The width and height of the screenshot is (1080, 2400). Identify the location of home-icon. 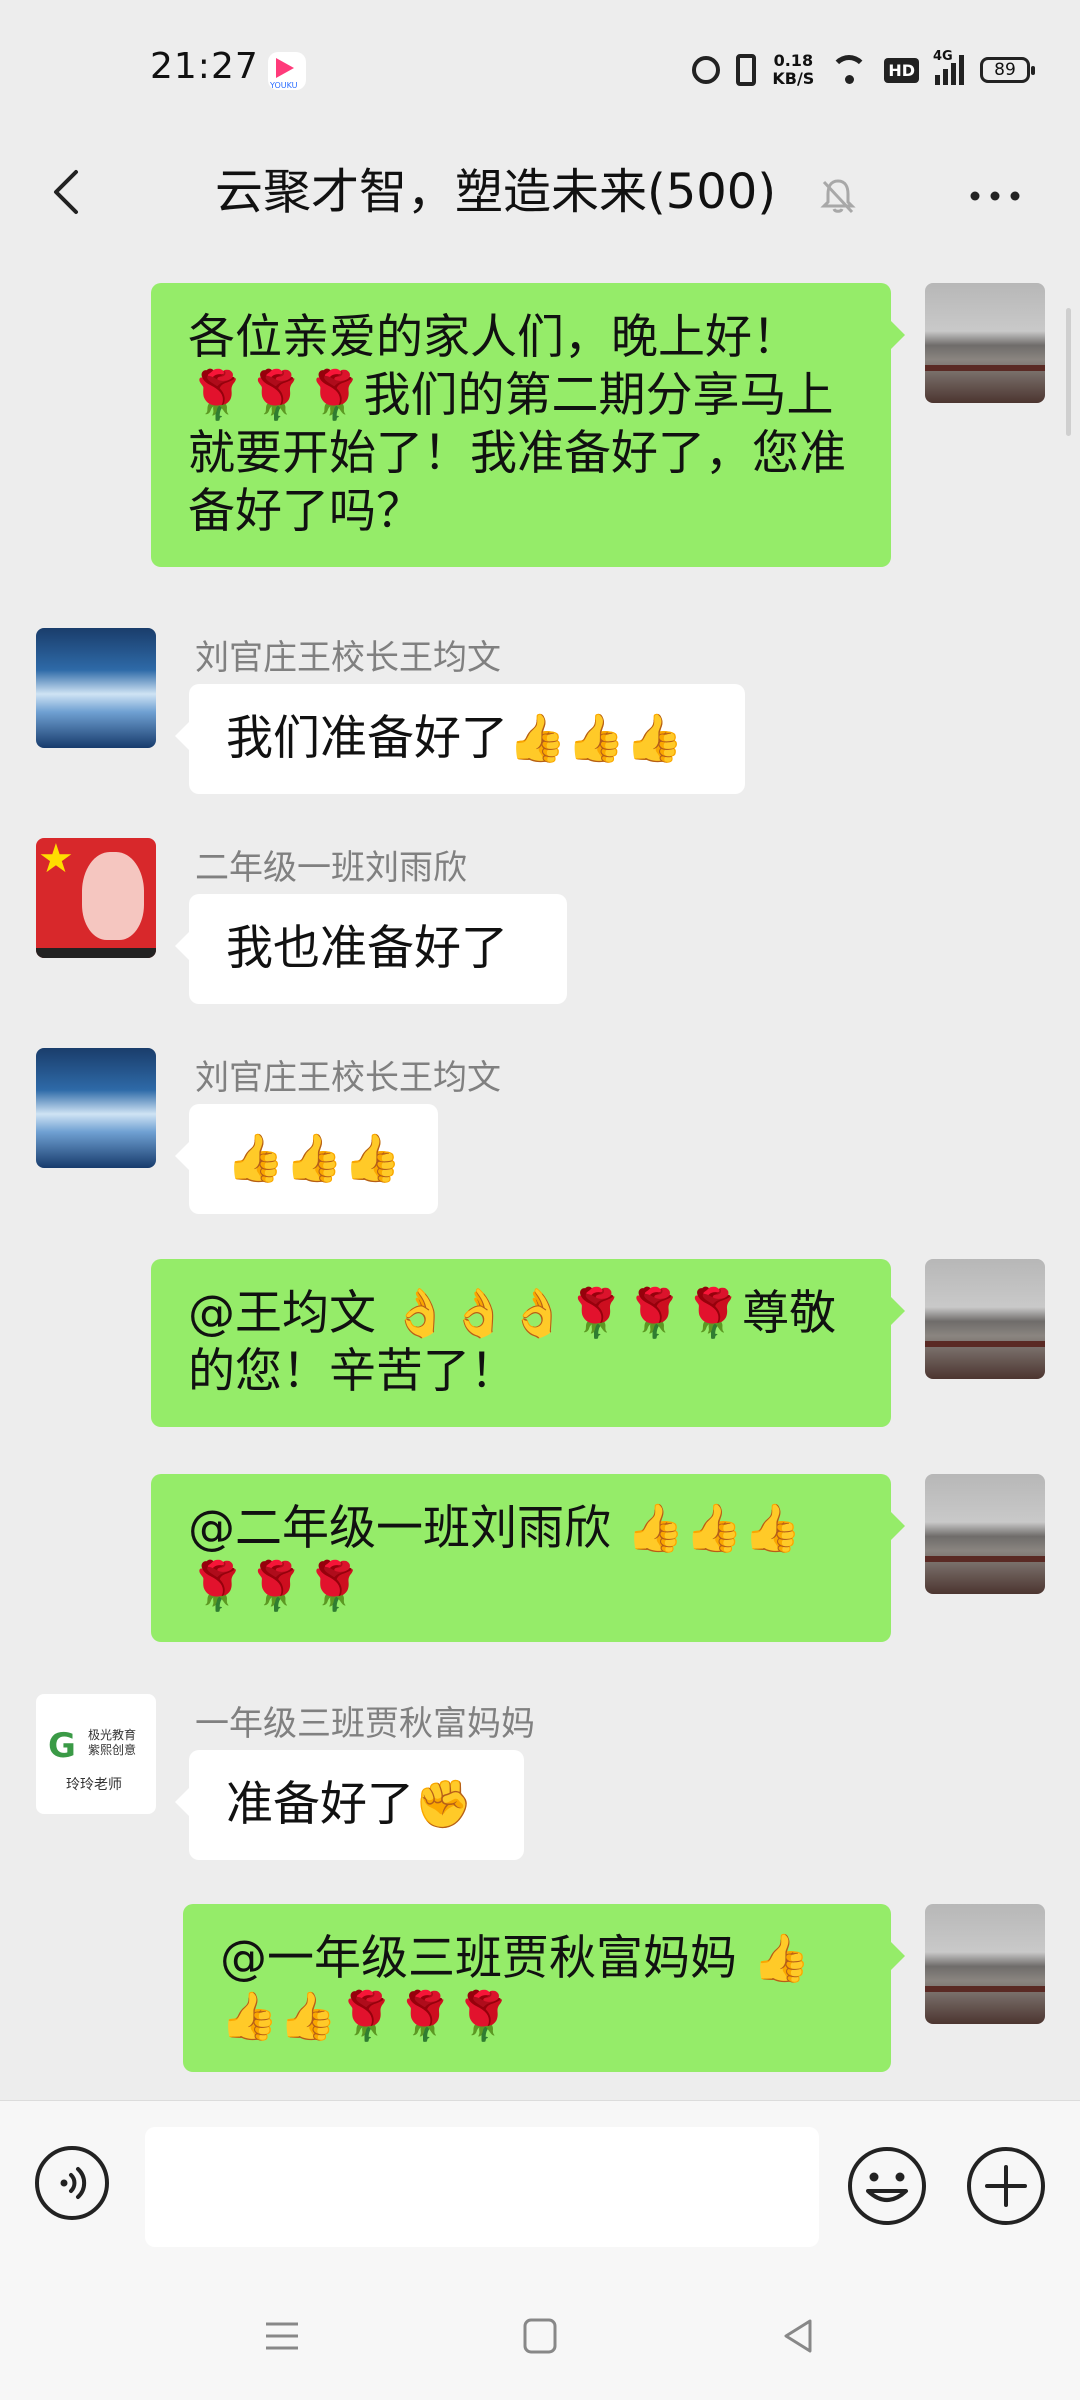
(540, 2336).